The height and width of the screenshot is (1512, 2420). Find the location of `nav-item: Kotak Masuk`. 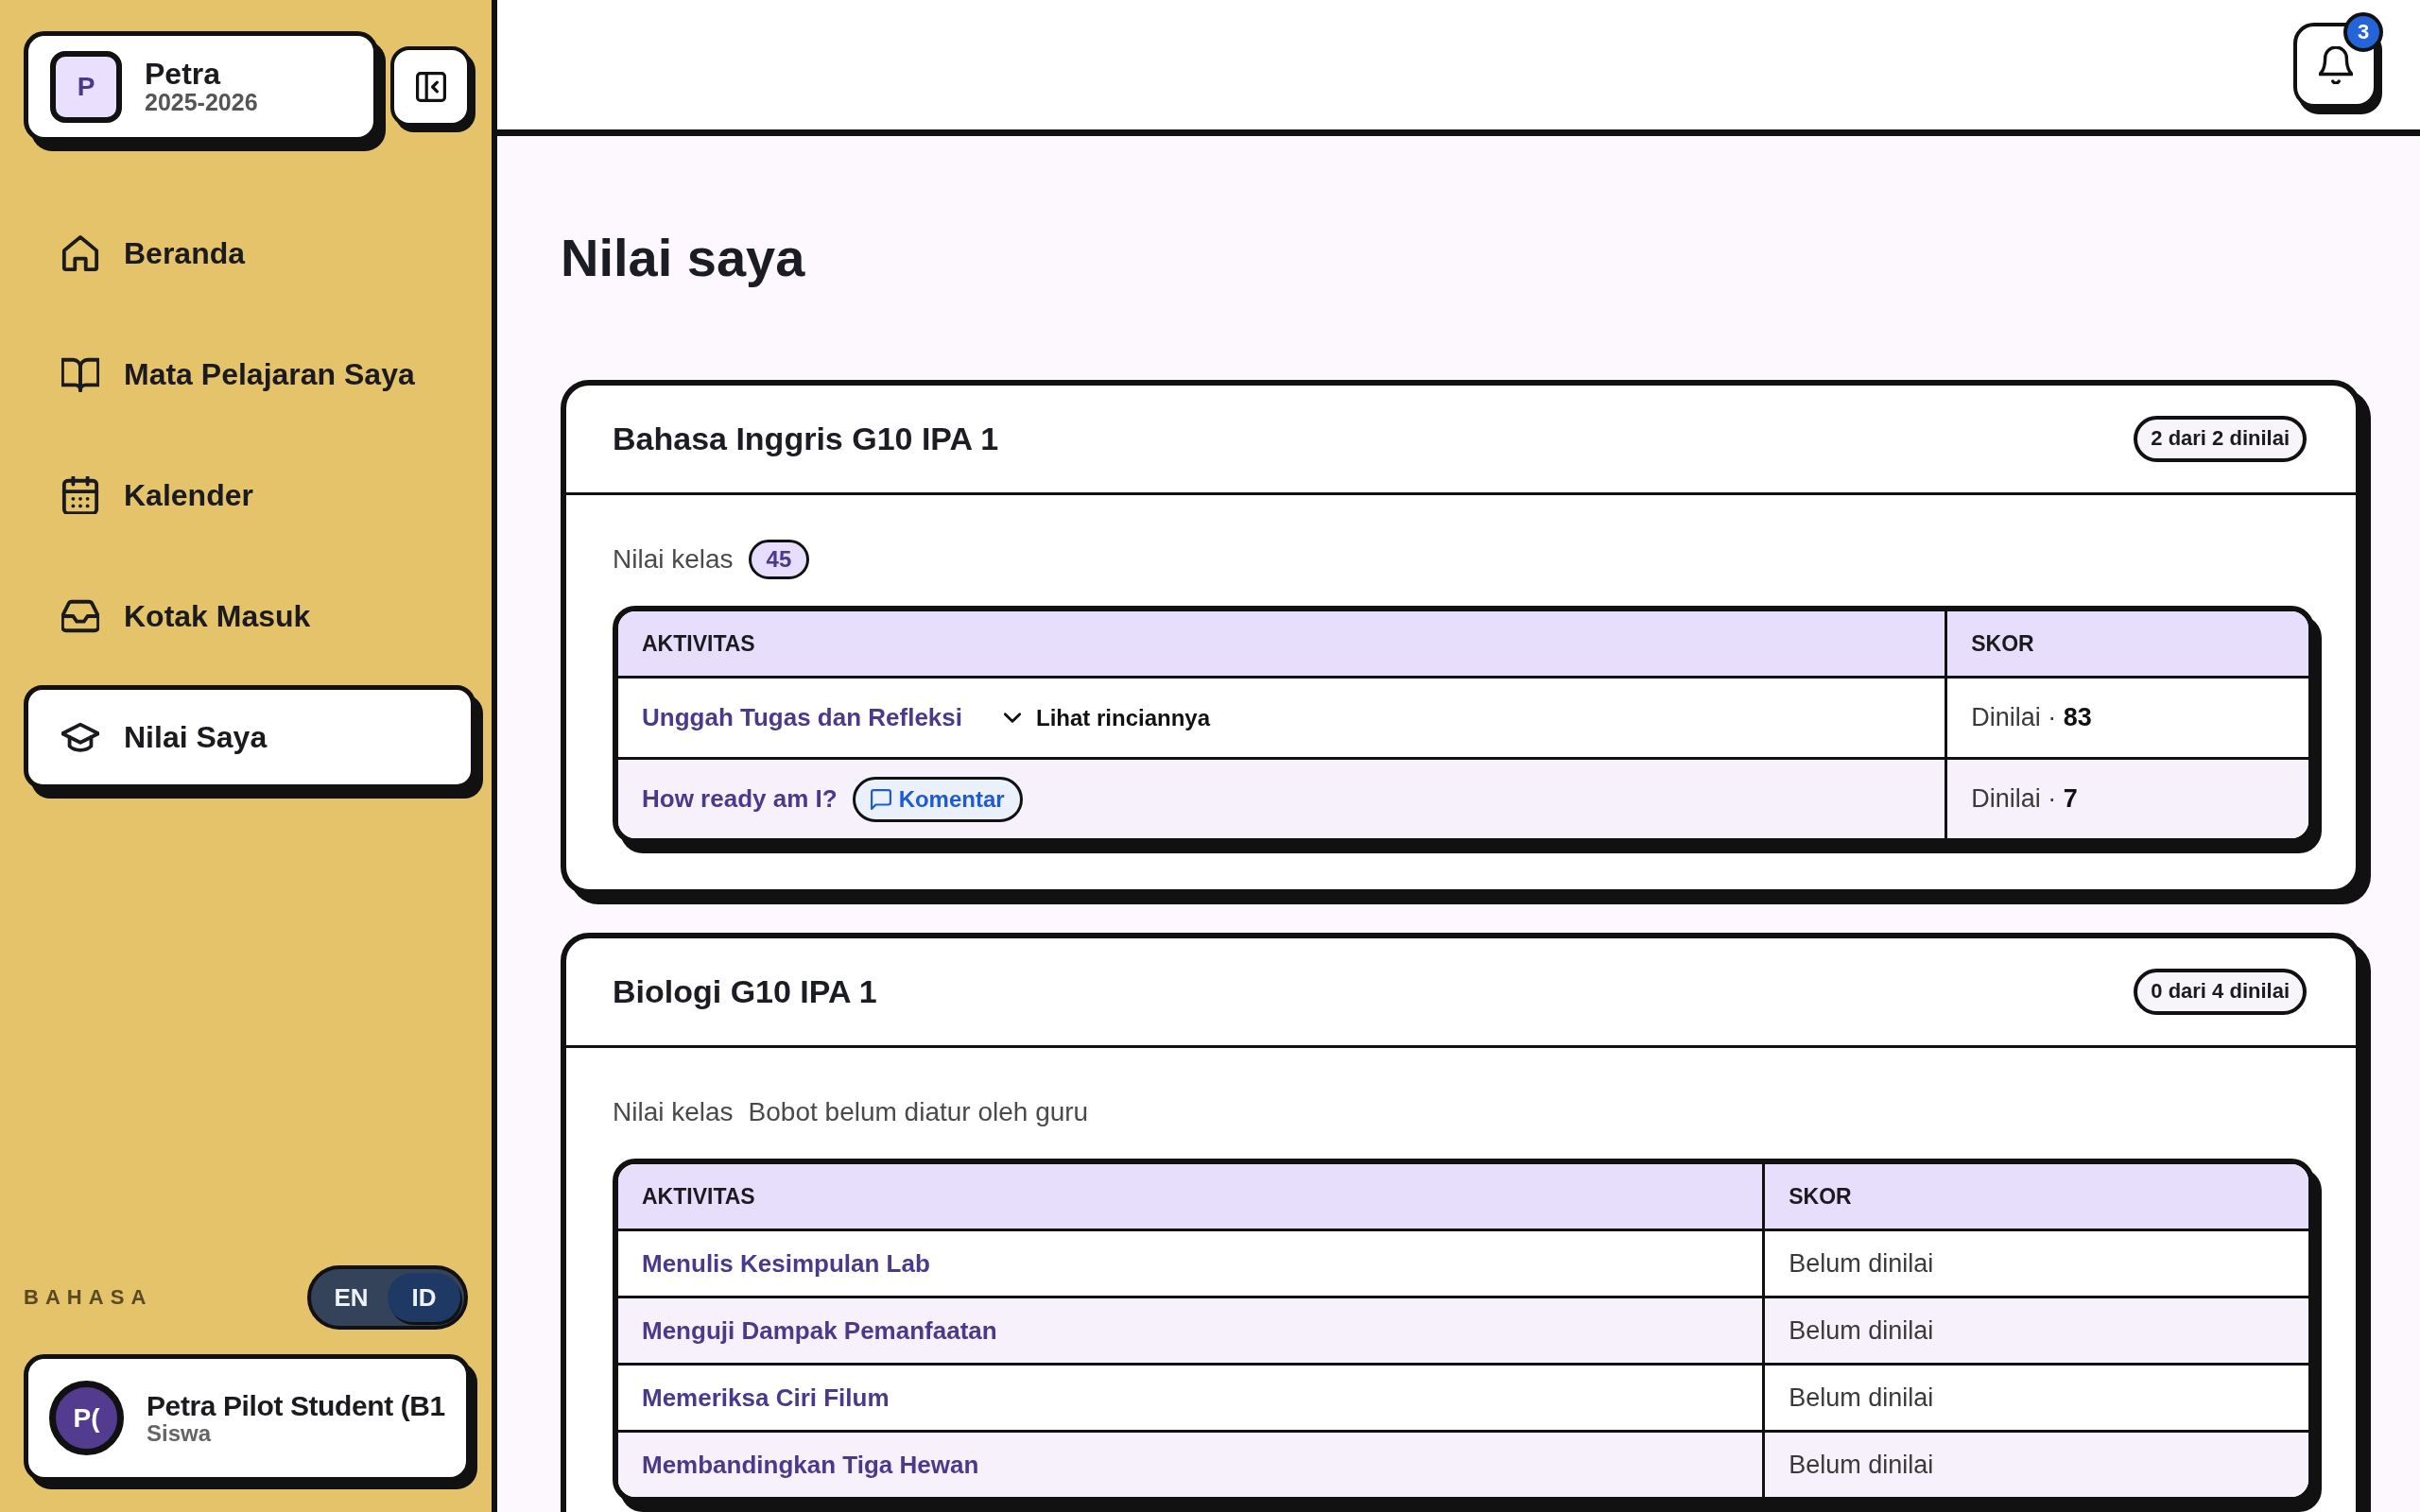

nav-item: Kotak Masuk is located at coordinates (249, 616).